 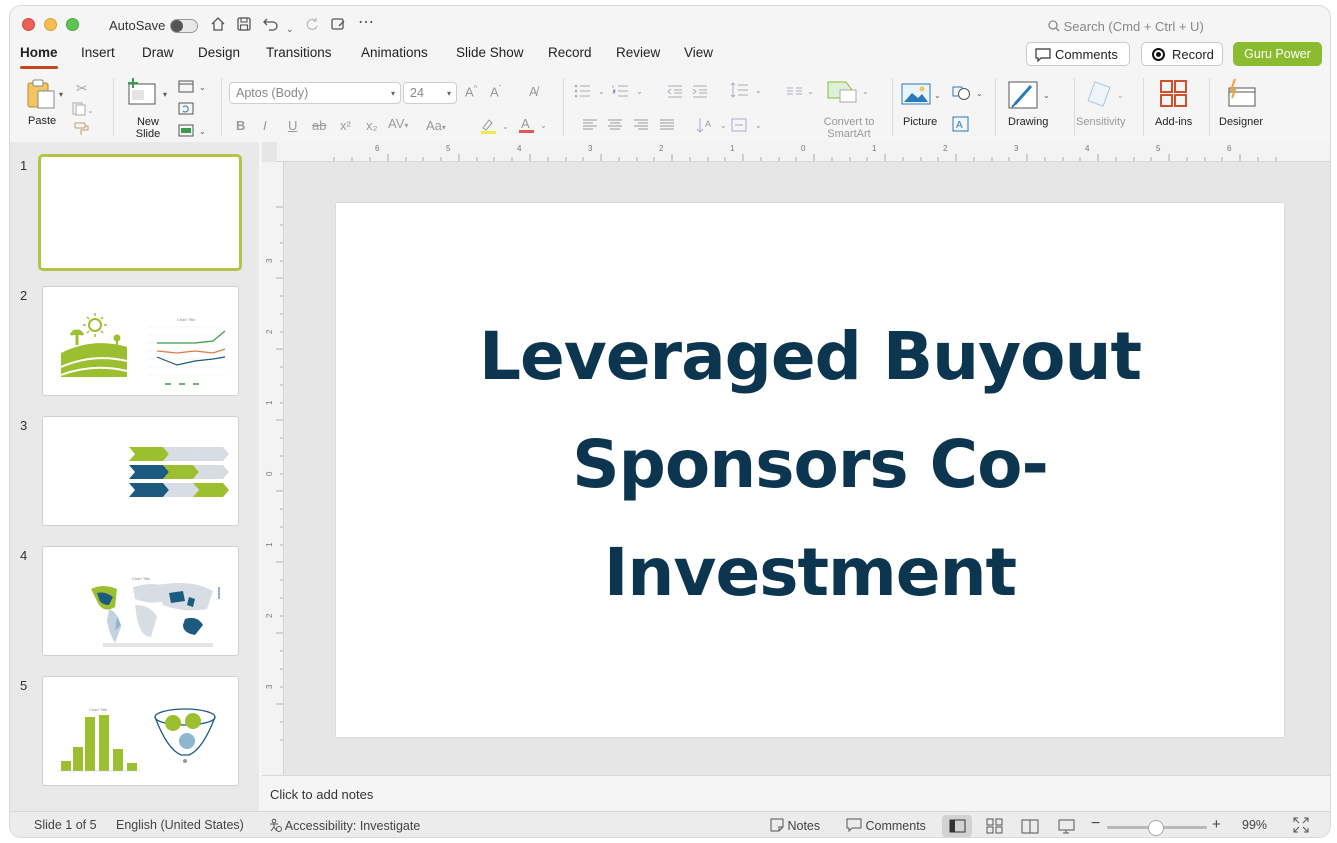 I want to click on more-icon: ⋯, so click(x=366, y=23).